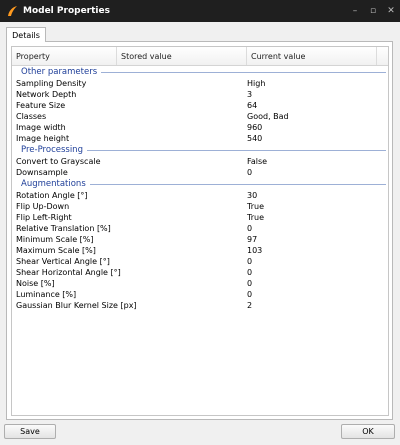 Image resolution: width=400 pixels, height=445 pixels. I want to click on current-value: High, so click(307, 83).